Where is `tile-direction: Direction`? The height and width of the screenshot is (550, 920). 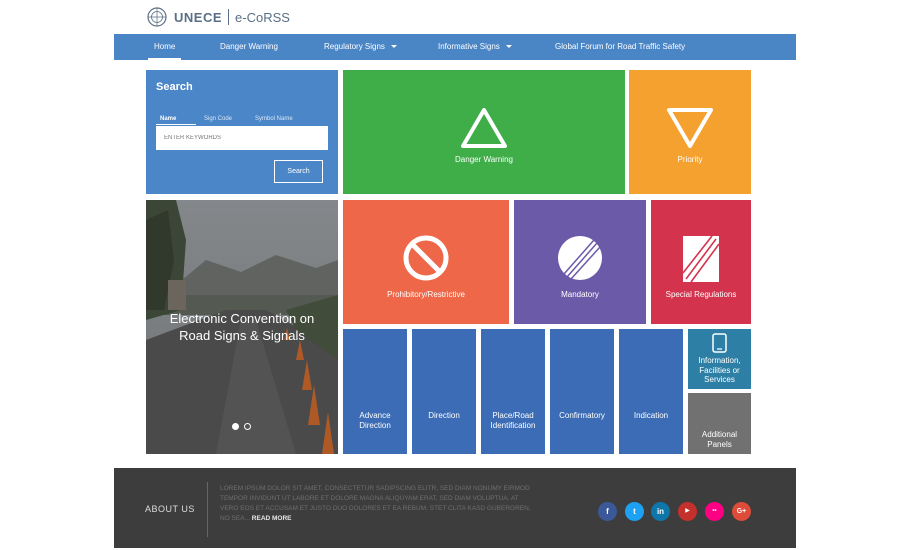
tile-direction: Direction is located at coordinates (444, 391).